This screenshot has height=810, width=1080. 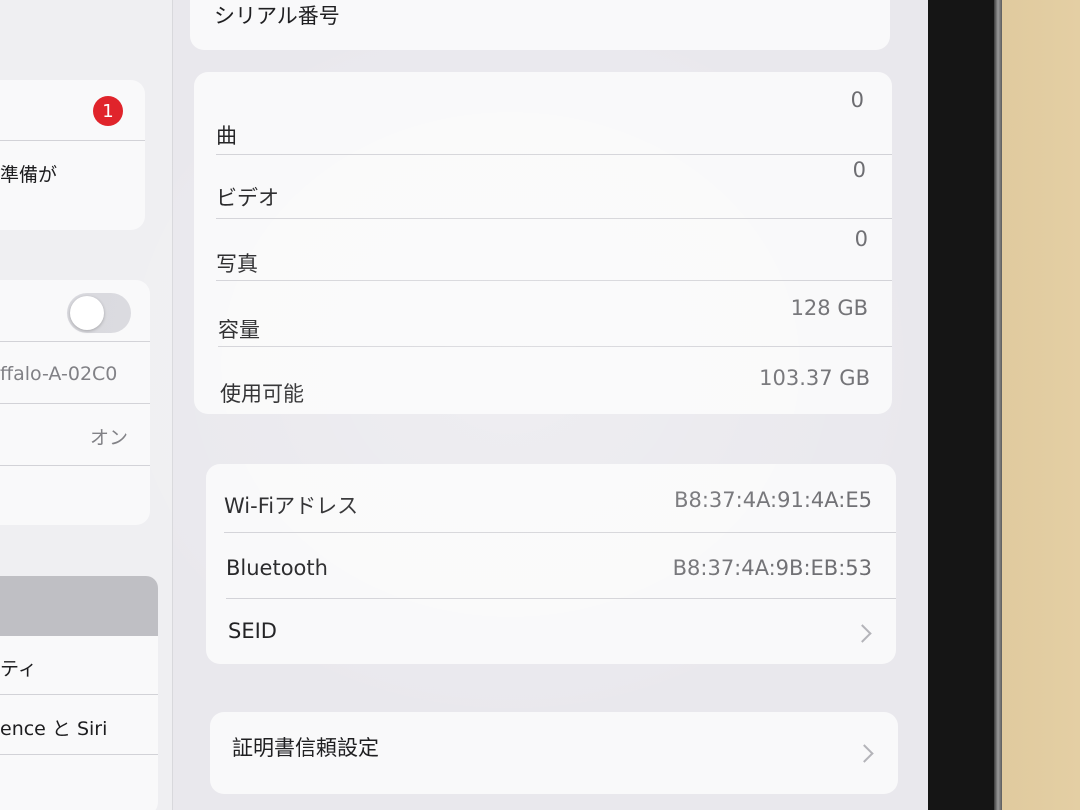 What do you see at coordinates (857, 100) in the screenshot?
I see `songs-value: 0` at bounding box center [857, 100].